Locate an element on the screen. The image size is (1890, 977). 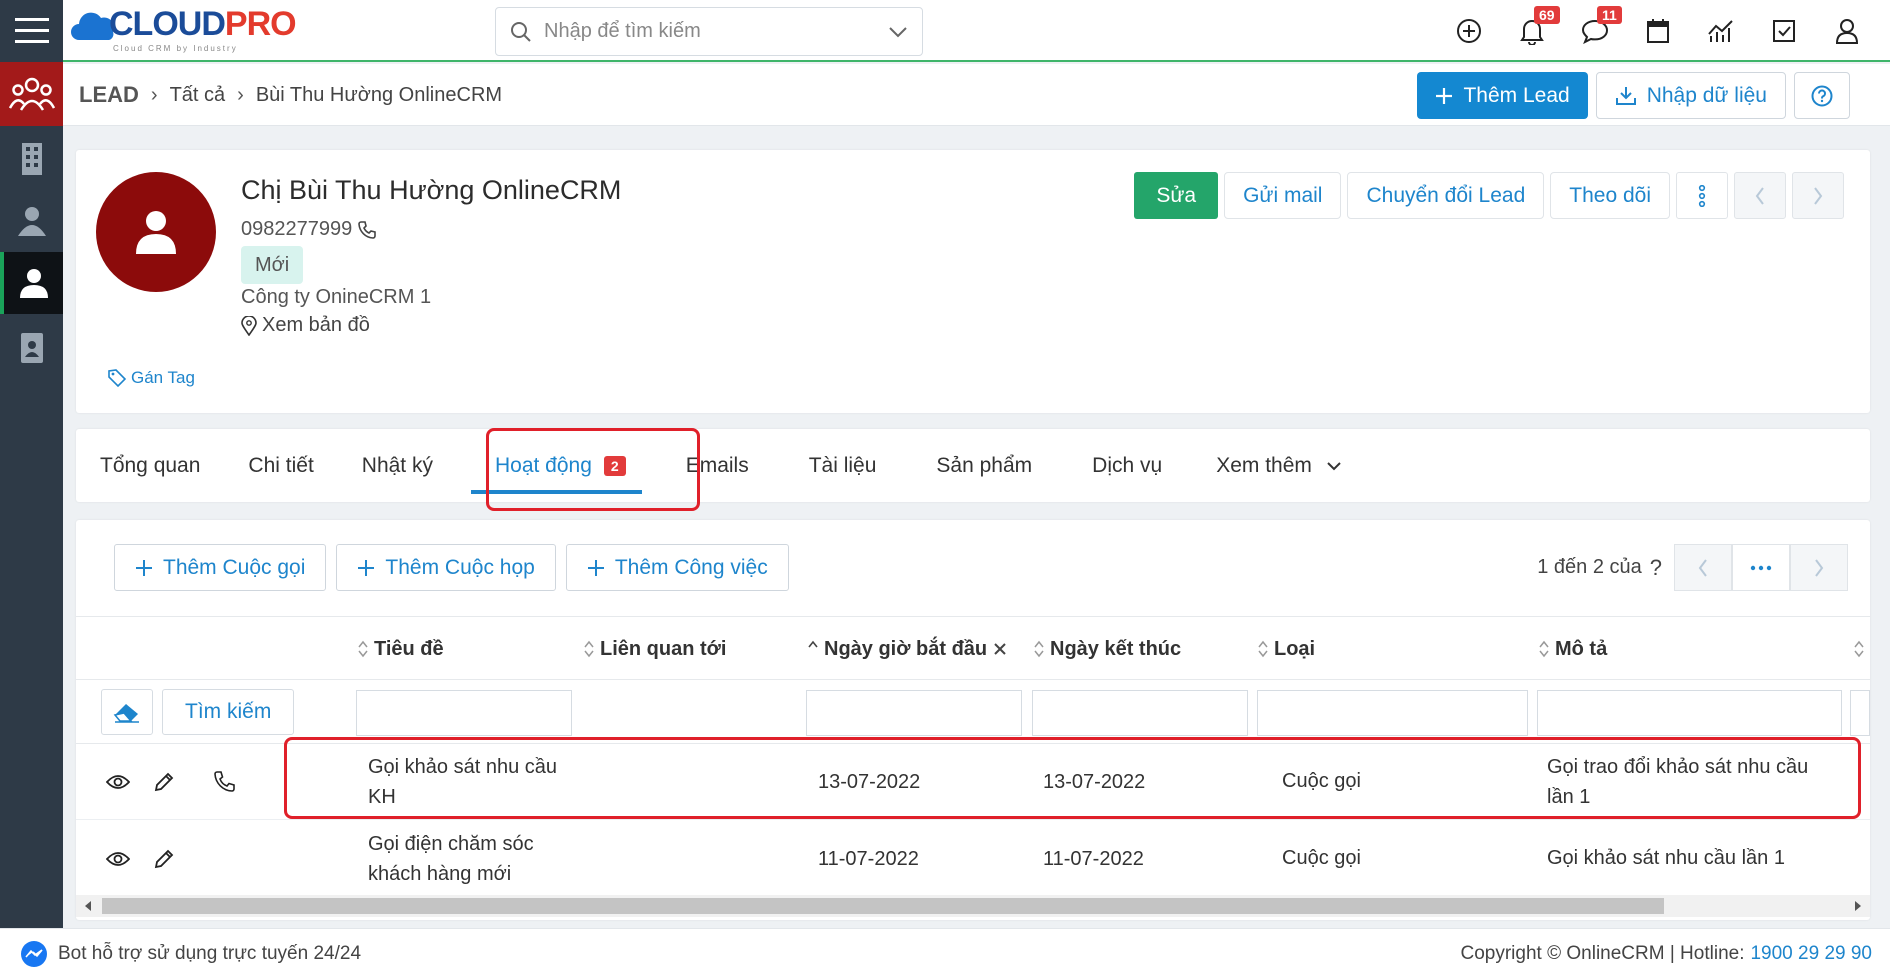
tab-activity: Hoạt động 2 is located at coordinates (556, 465).